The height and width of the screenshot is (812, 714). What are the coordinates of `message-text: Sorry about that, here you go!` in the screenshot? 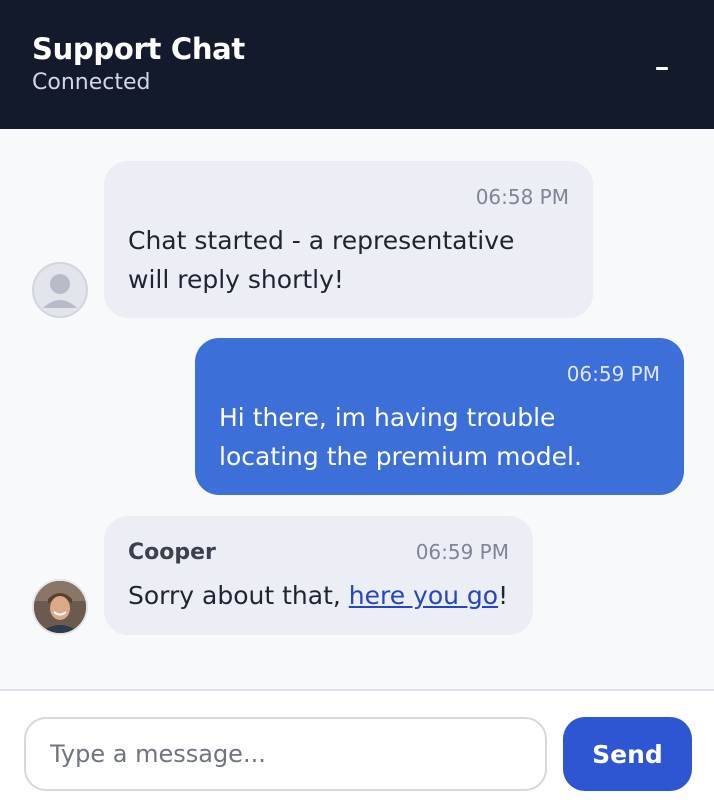 It's located at (318, 595).